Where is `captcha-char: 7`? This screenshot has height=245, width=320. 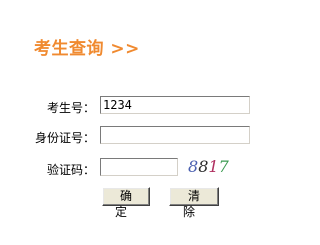
captcha-char: 7 is located at coordinates (223, 166).